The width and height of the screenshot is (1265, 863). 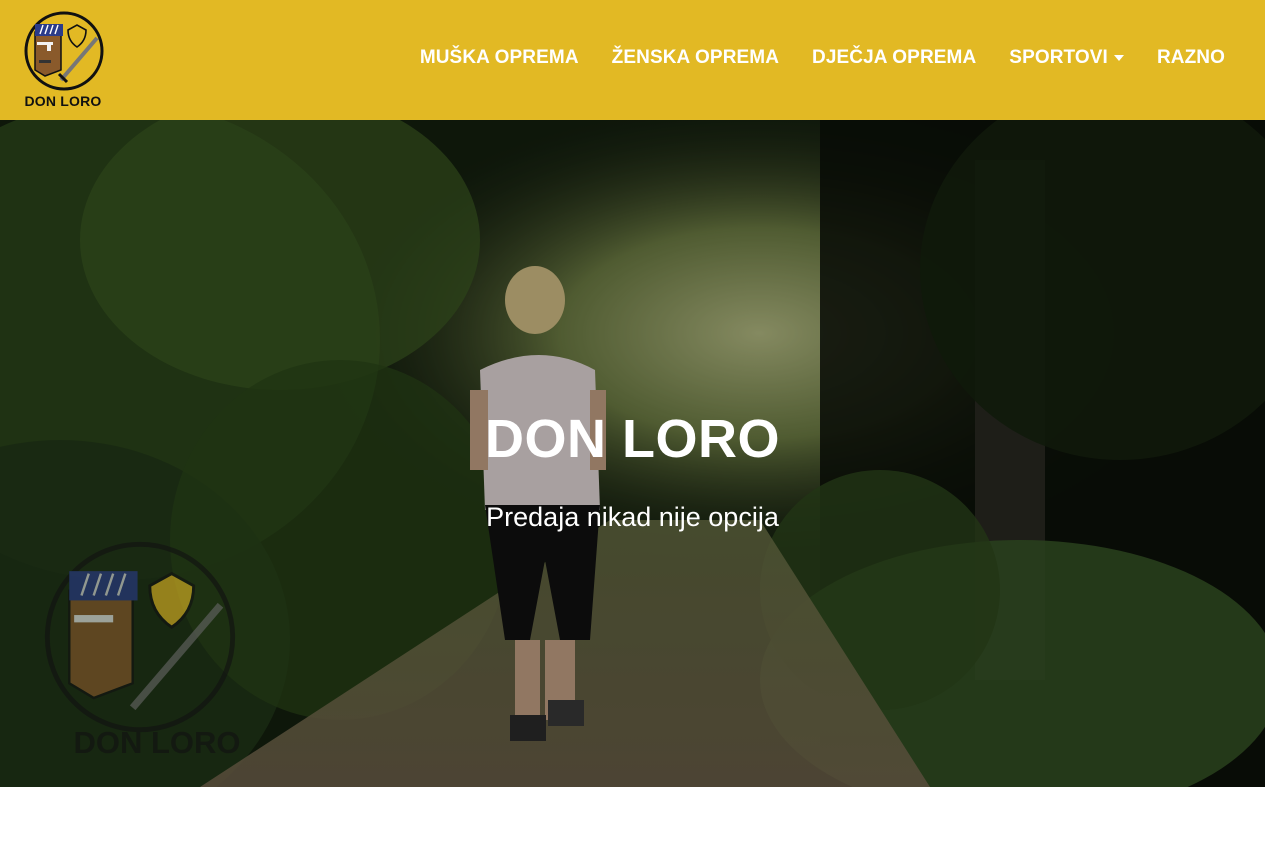 What do you see at coordinates (632, 825) in the screenshot?
I see `content-area` at bounding box center [632, 825].